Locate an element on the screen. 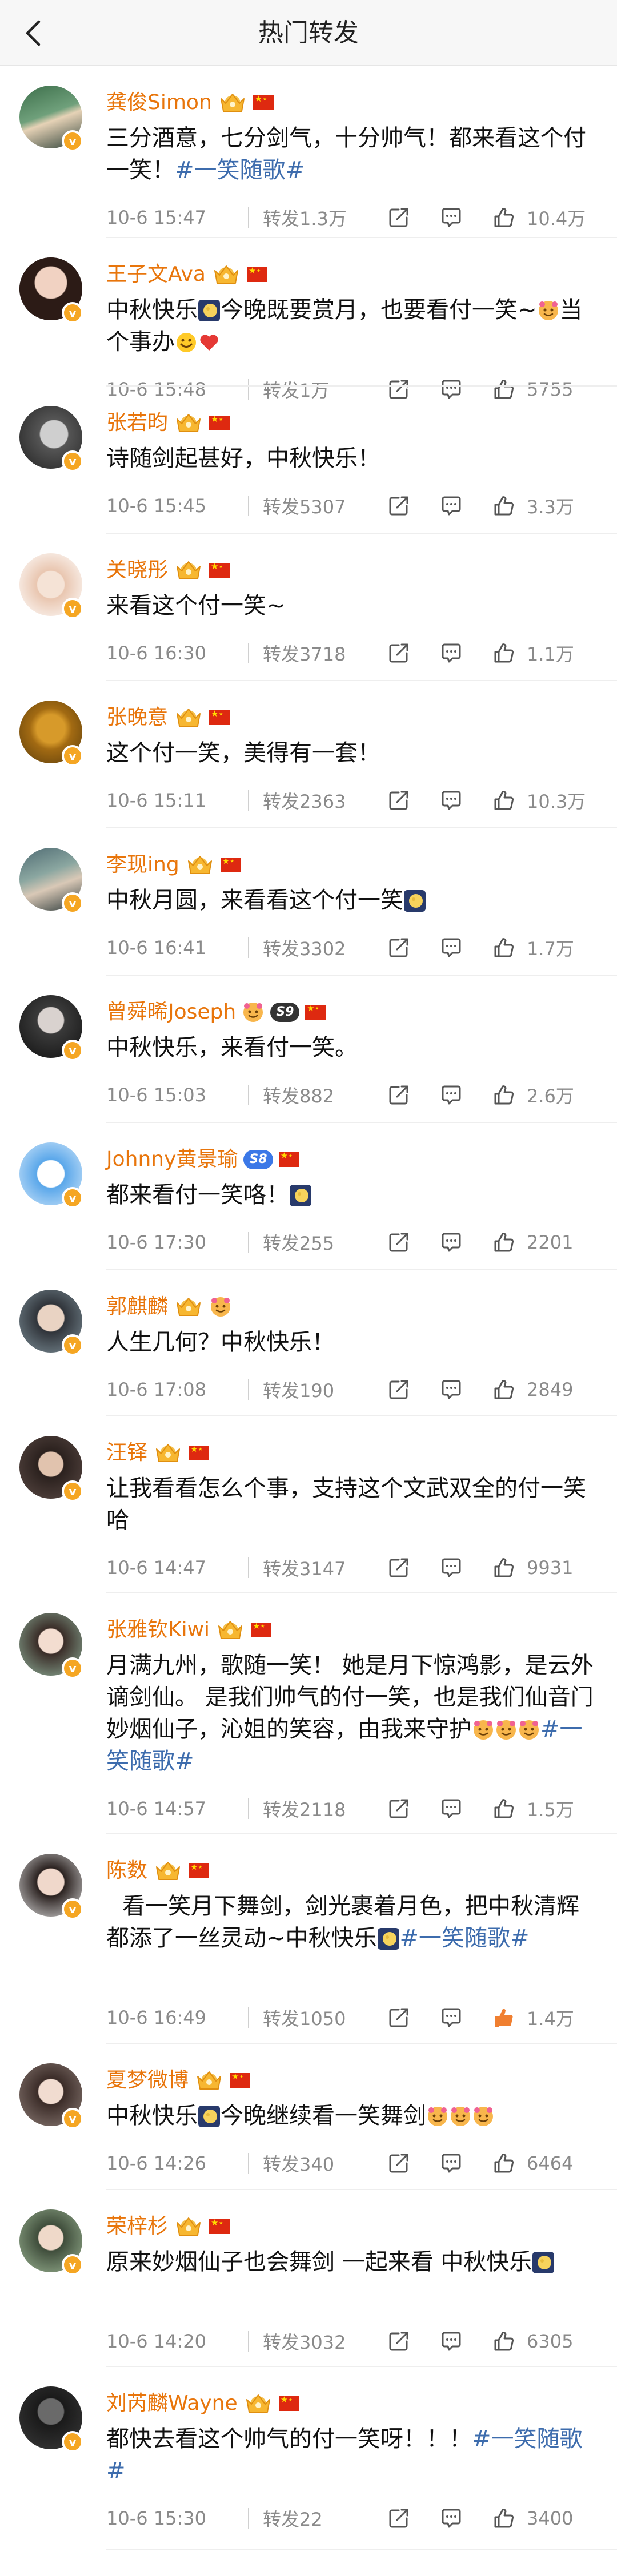  username: 关晓彤 is located at coordinates (137, 570).